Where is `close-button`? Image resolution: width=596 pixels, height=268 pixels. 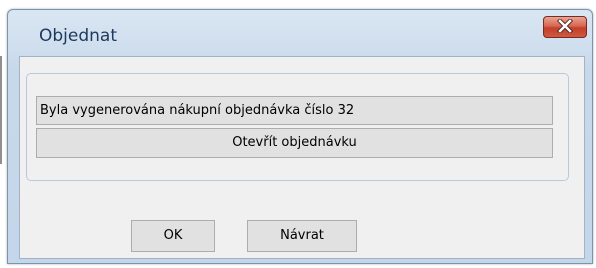 close-button is located at coordinates (565, 27).